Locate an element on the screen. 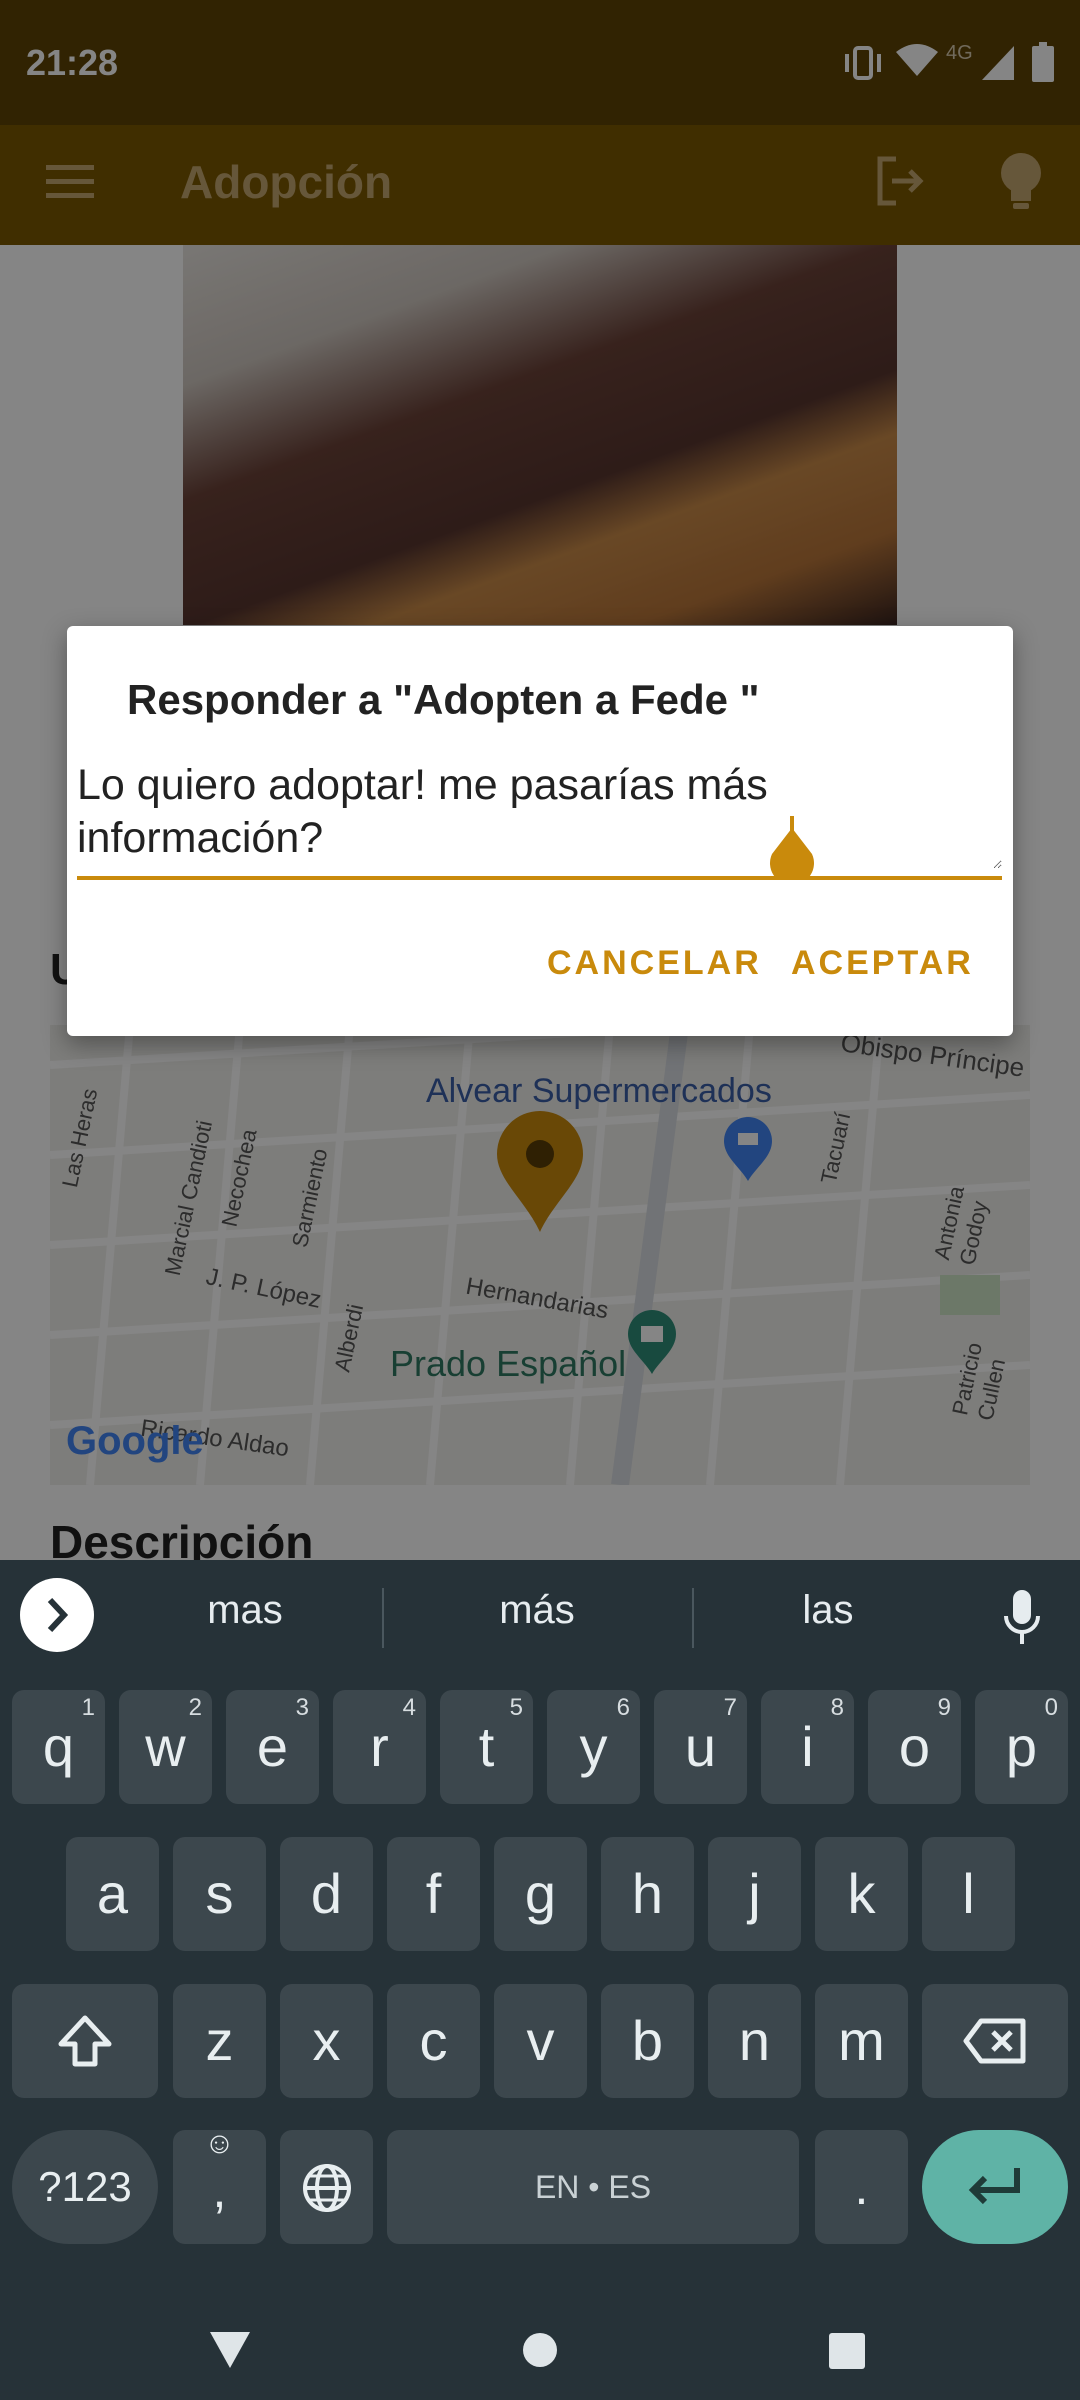 This screenshot has height=2400, width=1080. key-t-label: t is located at coordinates (486, 1746).